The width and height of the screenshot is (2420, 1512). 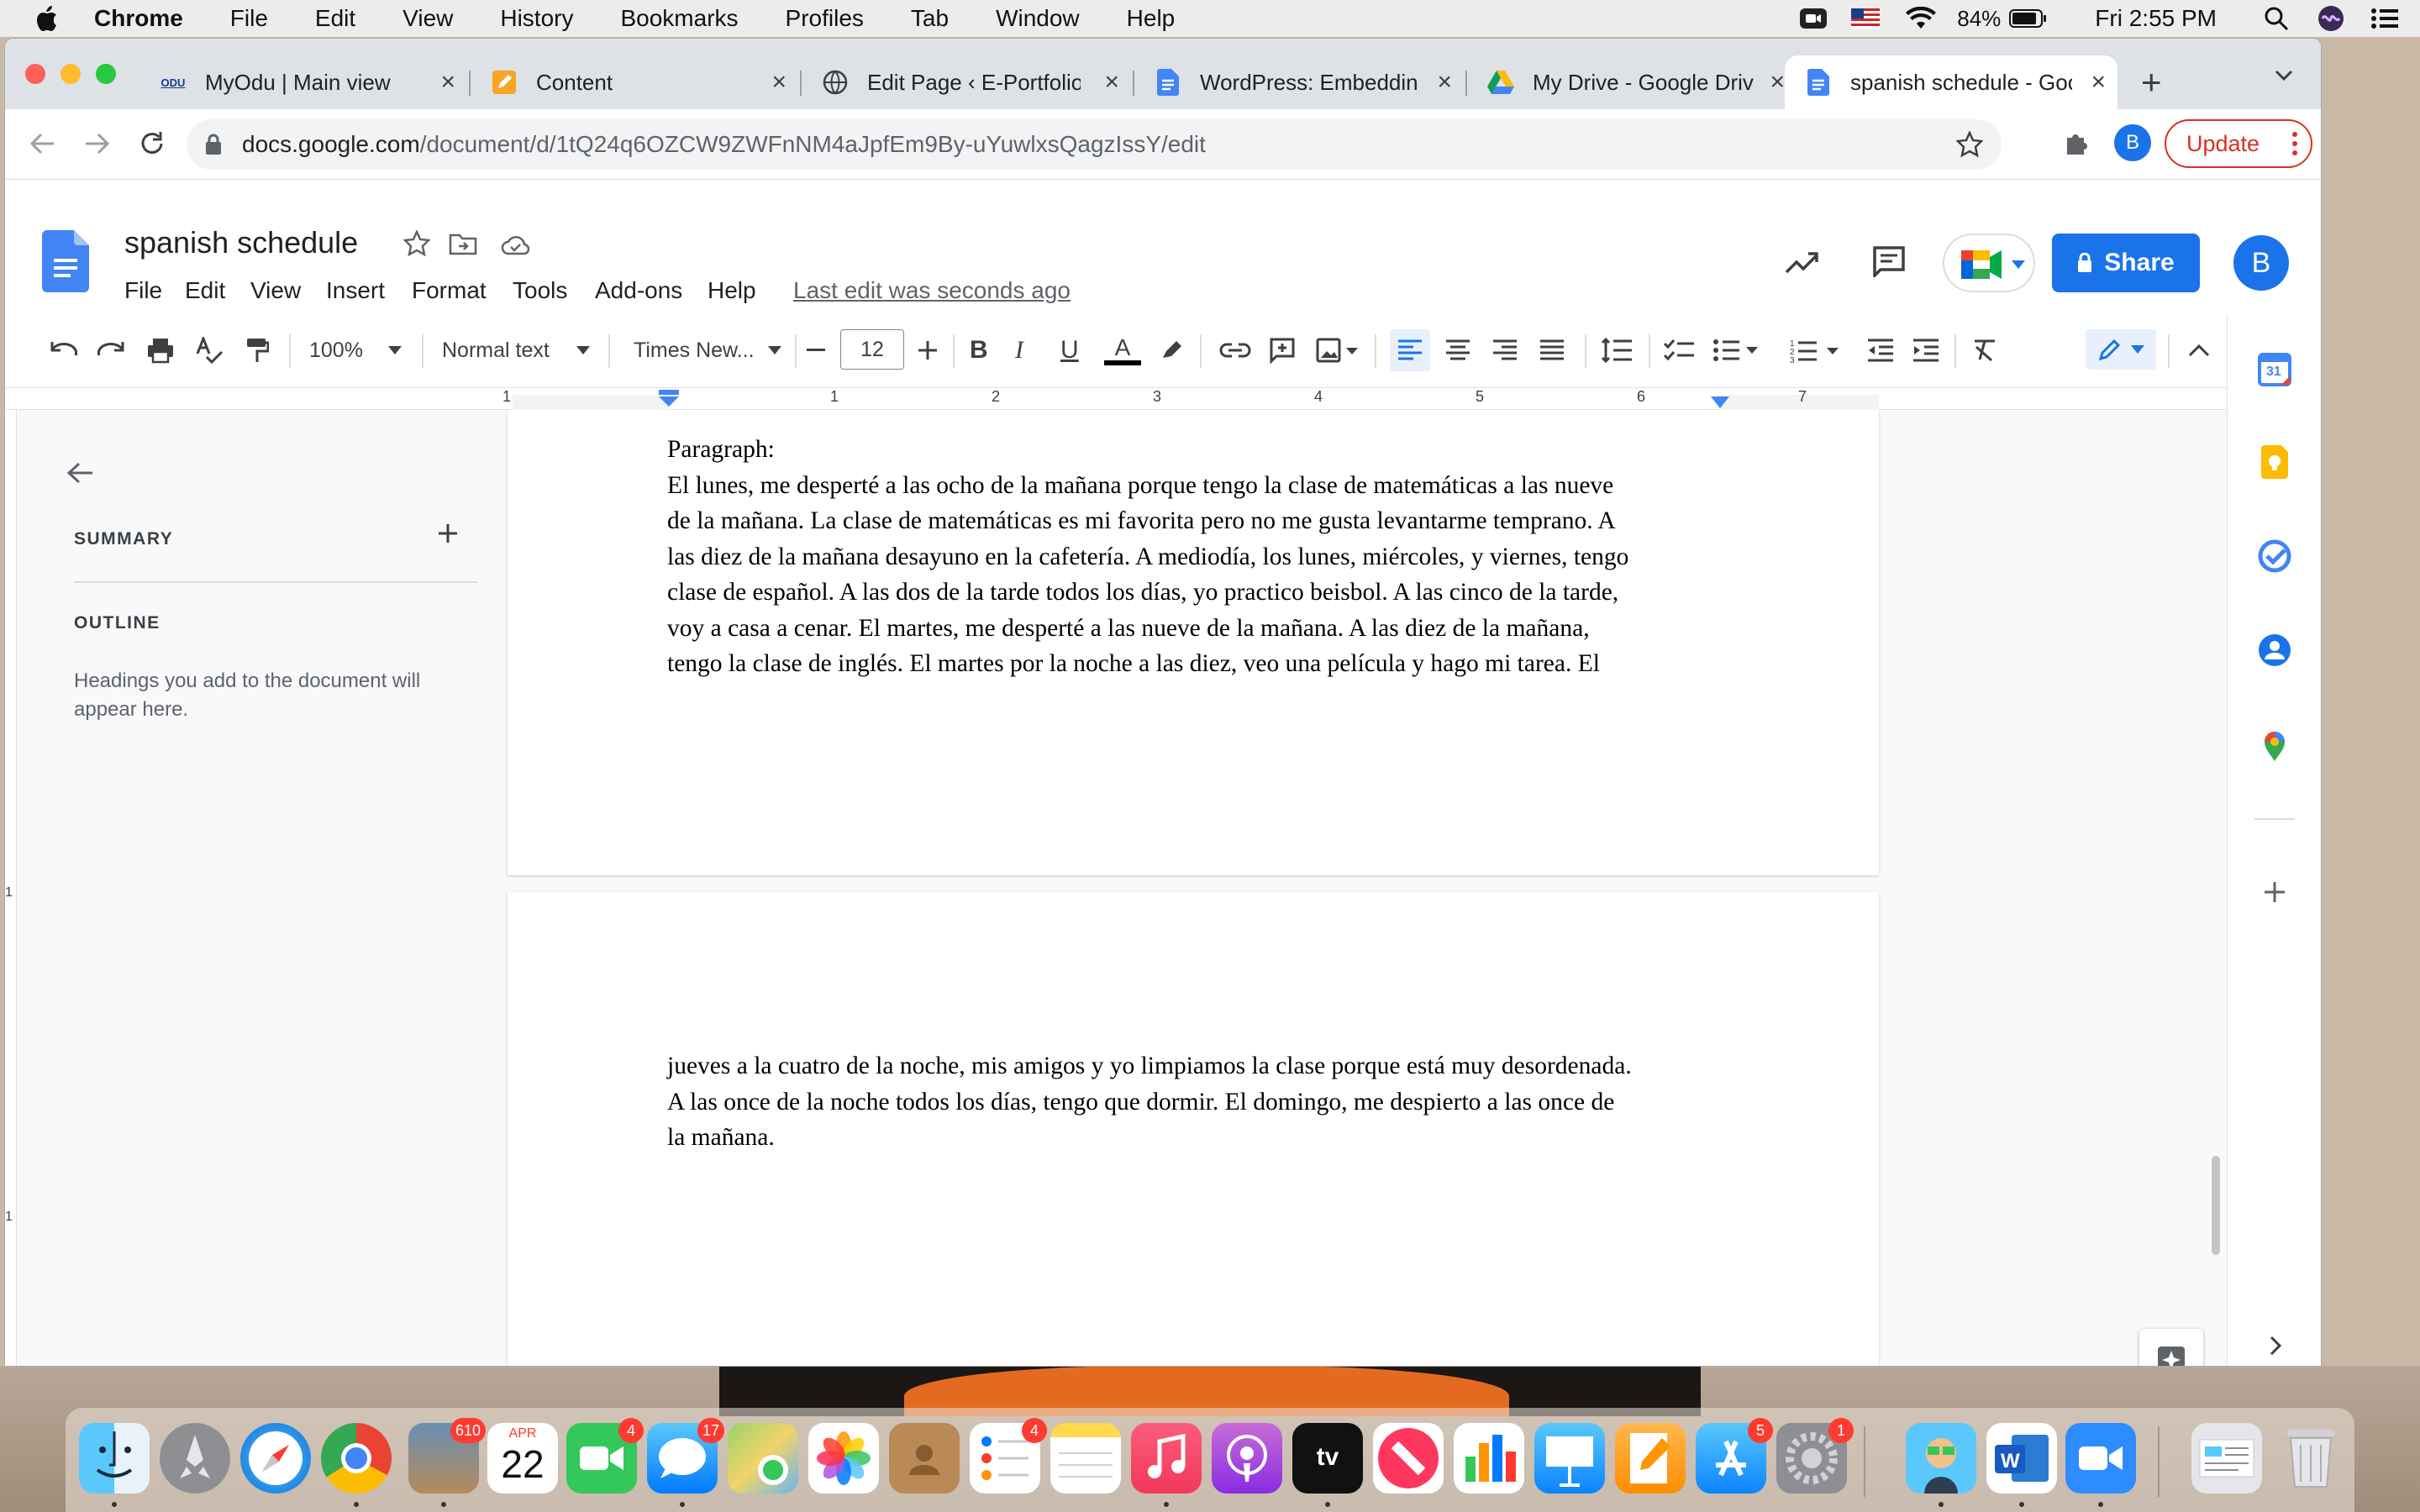 What do you see at coordinates (450, 290) in the screenshot?
I see `docs-menu-format: Format` at bounding box center [450, 290].